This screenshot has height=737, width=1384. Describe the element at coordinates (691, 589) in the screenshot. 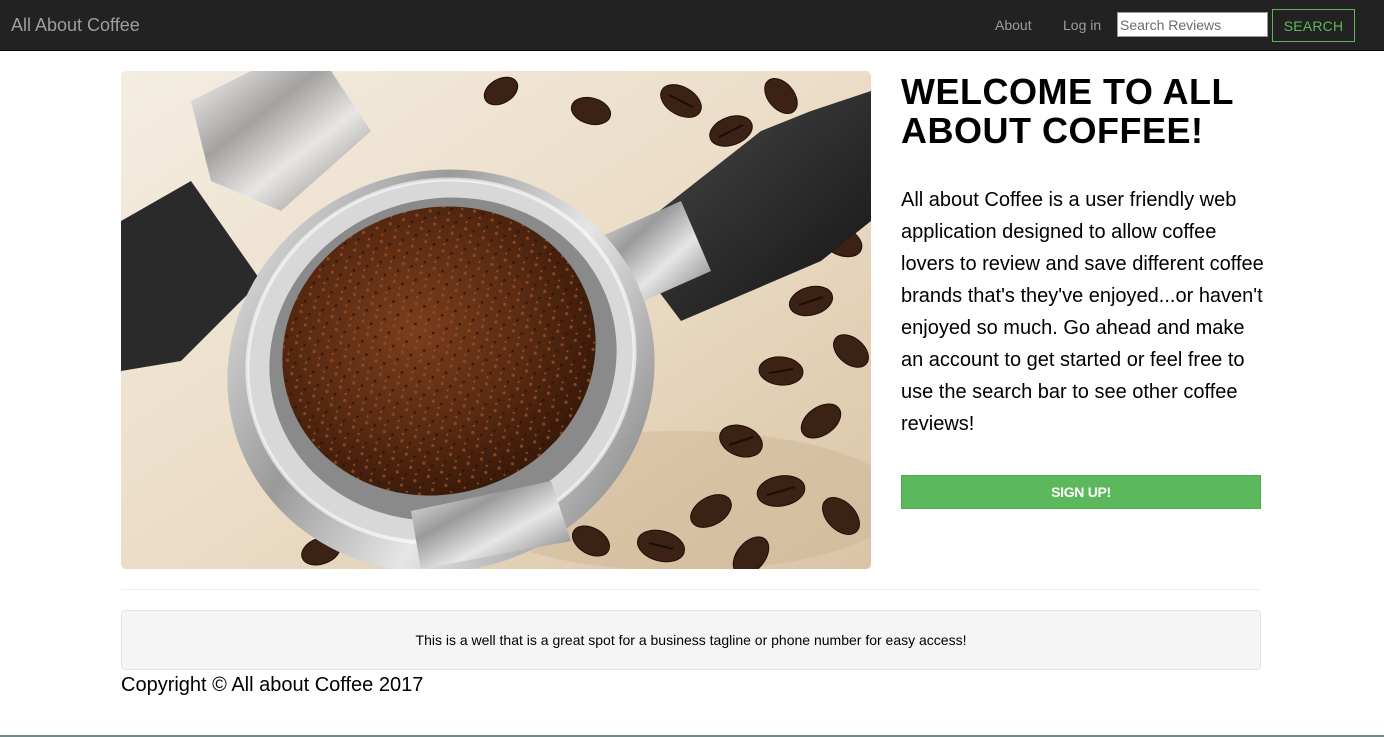

I see `section-divider` at that location.